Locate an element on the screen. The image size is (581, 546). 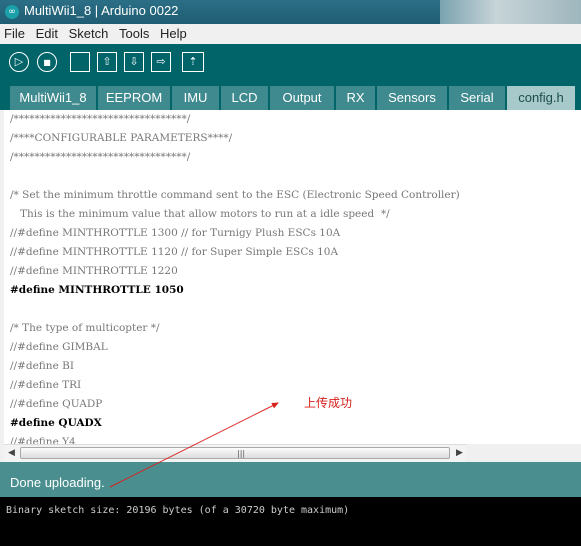
menu-bar: File Edit Sketch Tools Help is located at coordinates (290, 34).